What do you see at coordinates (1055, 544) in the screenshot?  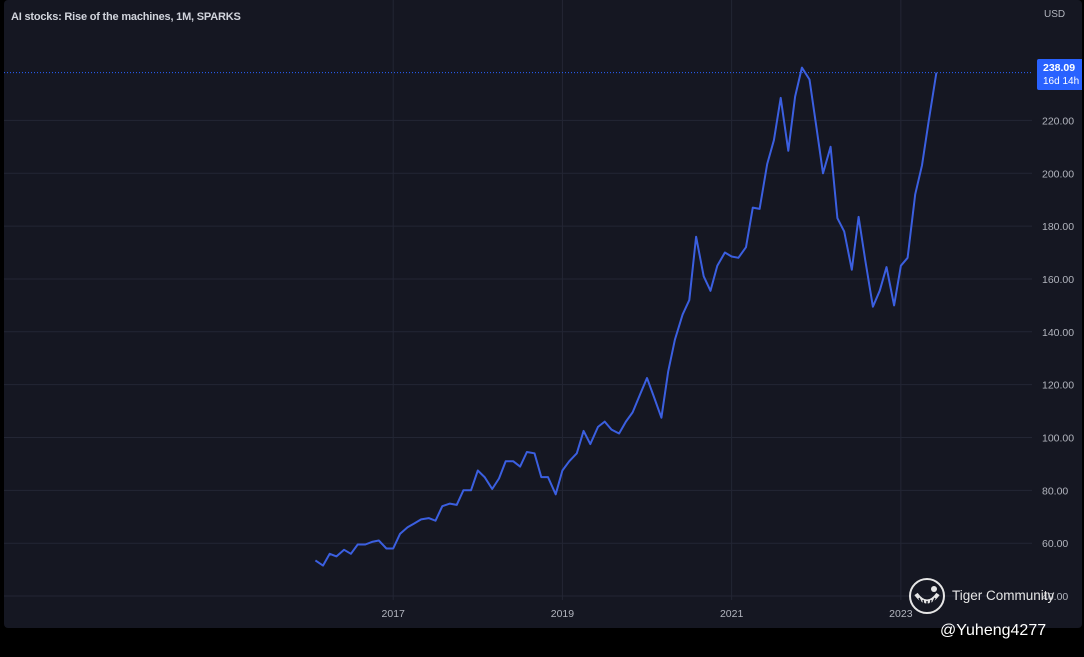 I see `y-tick-label: 60.00` at bounding box center [1055, 544].